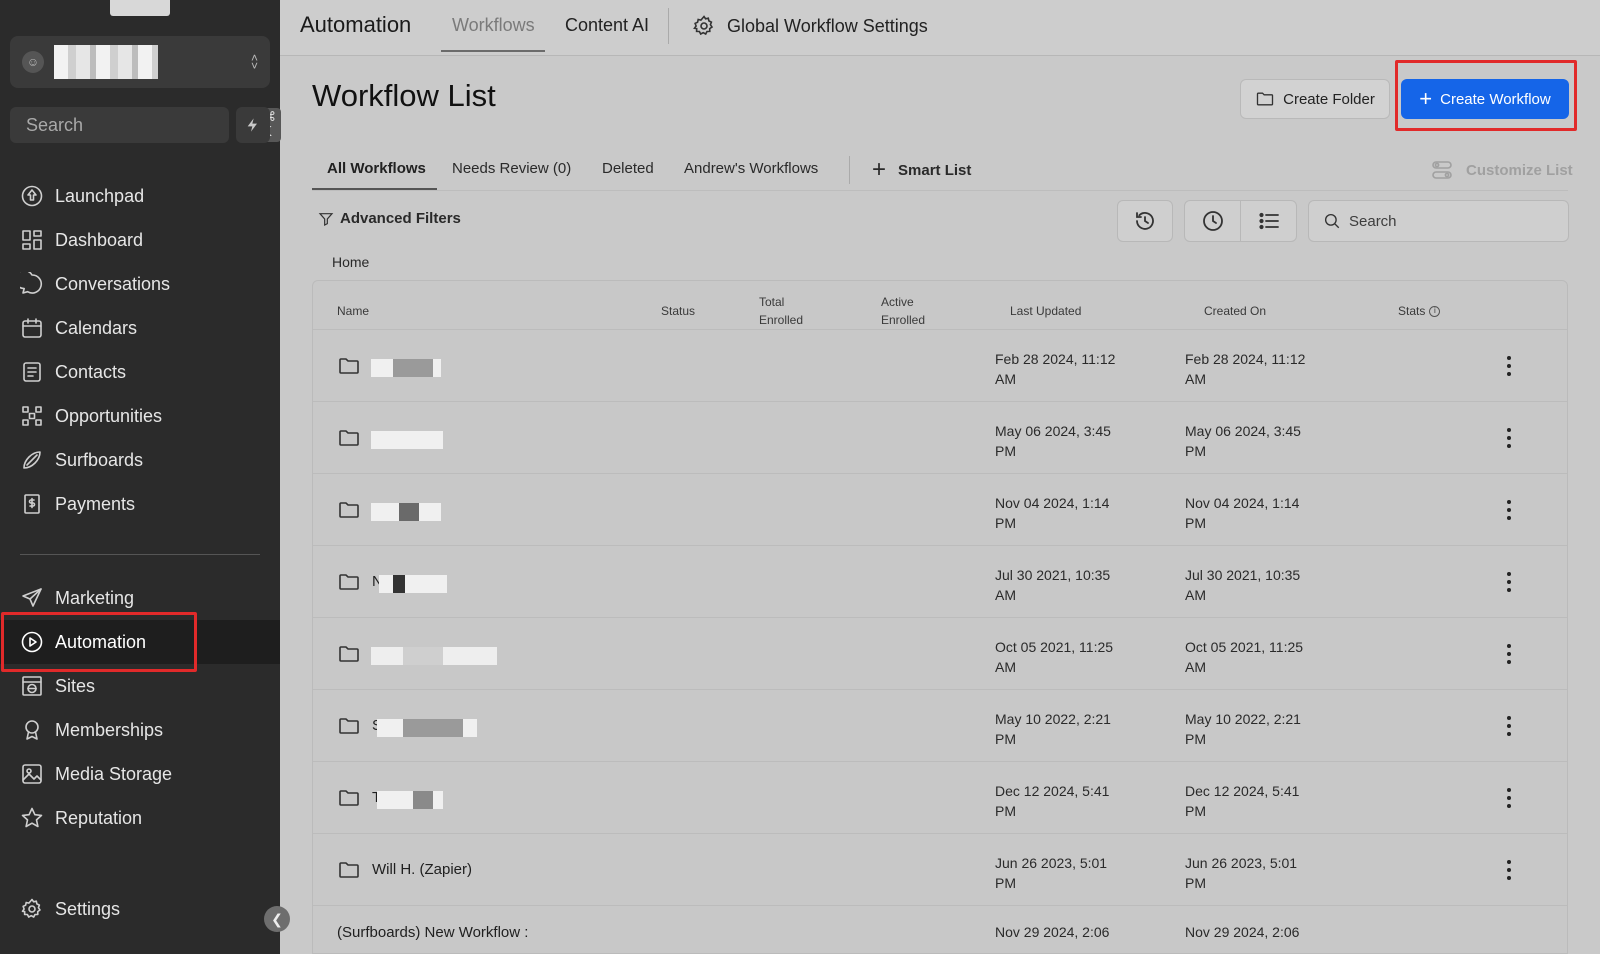 This screenshot has height=954, width=1600. I want to click on list-view-button, so click(1268, 221).